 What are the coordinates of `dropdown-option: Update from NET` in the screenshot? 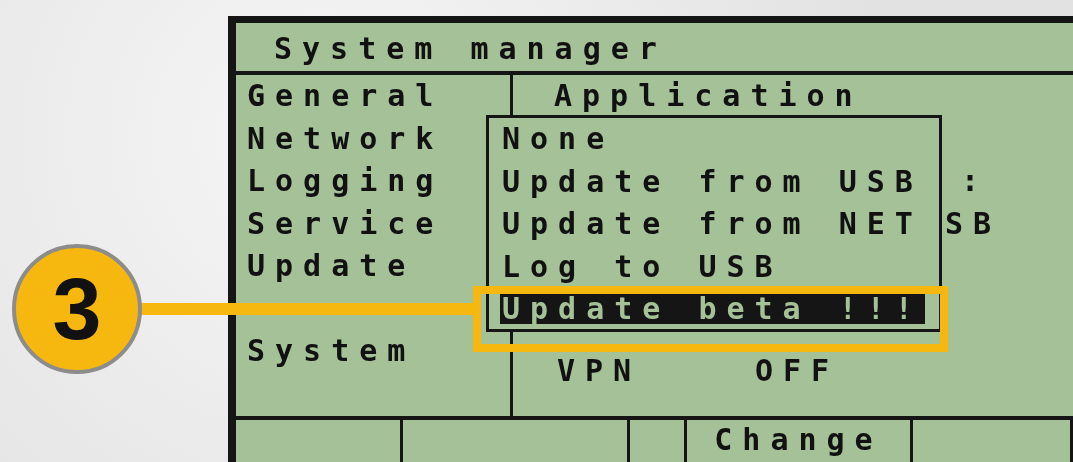 It's located at (712, 224).